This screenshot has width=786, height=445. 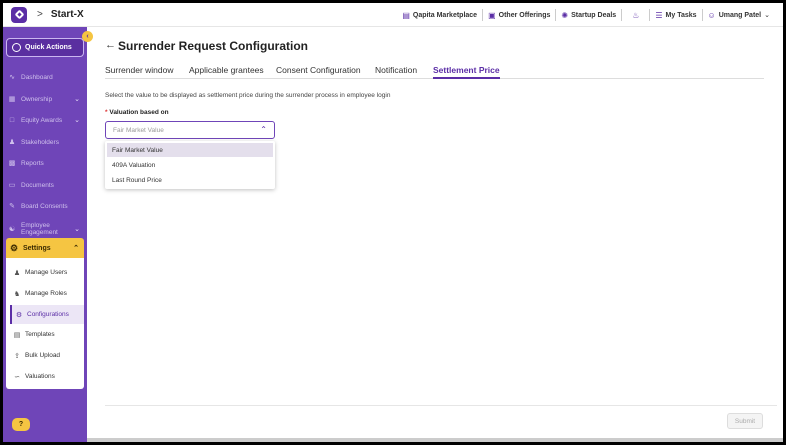 I want to click on gift-icon: ▣, so click(x=492, y=15).